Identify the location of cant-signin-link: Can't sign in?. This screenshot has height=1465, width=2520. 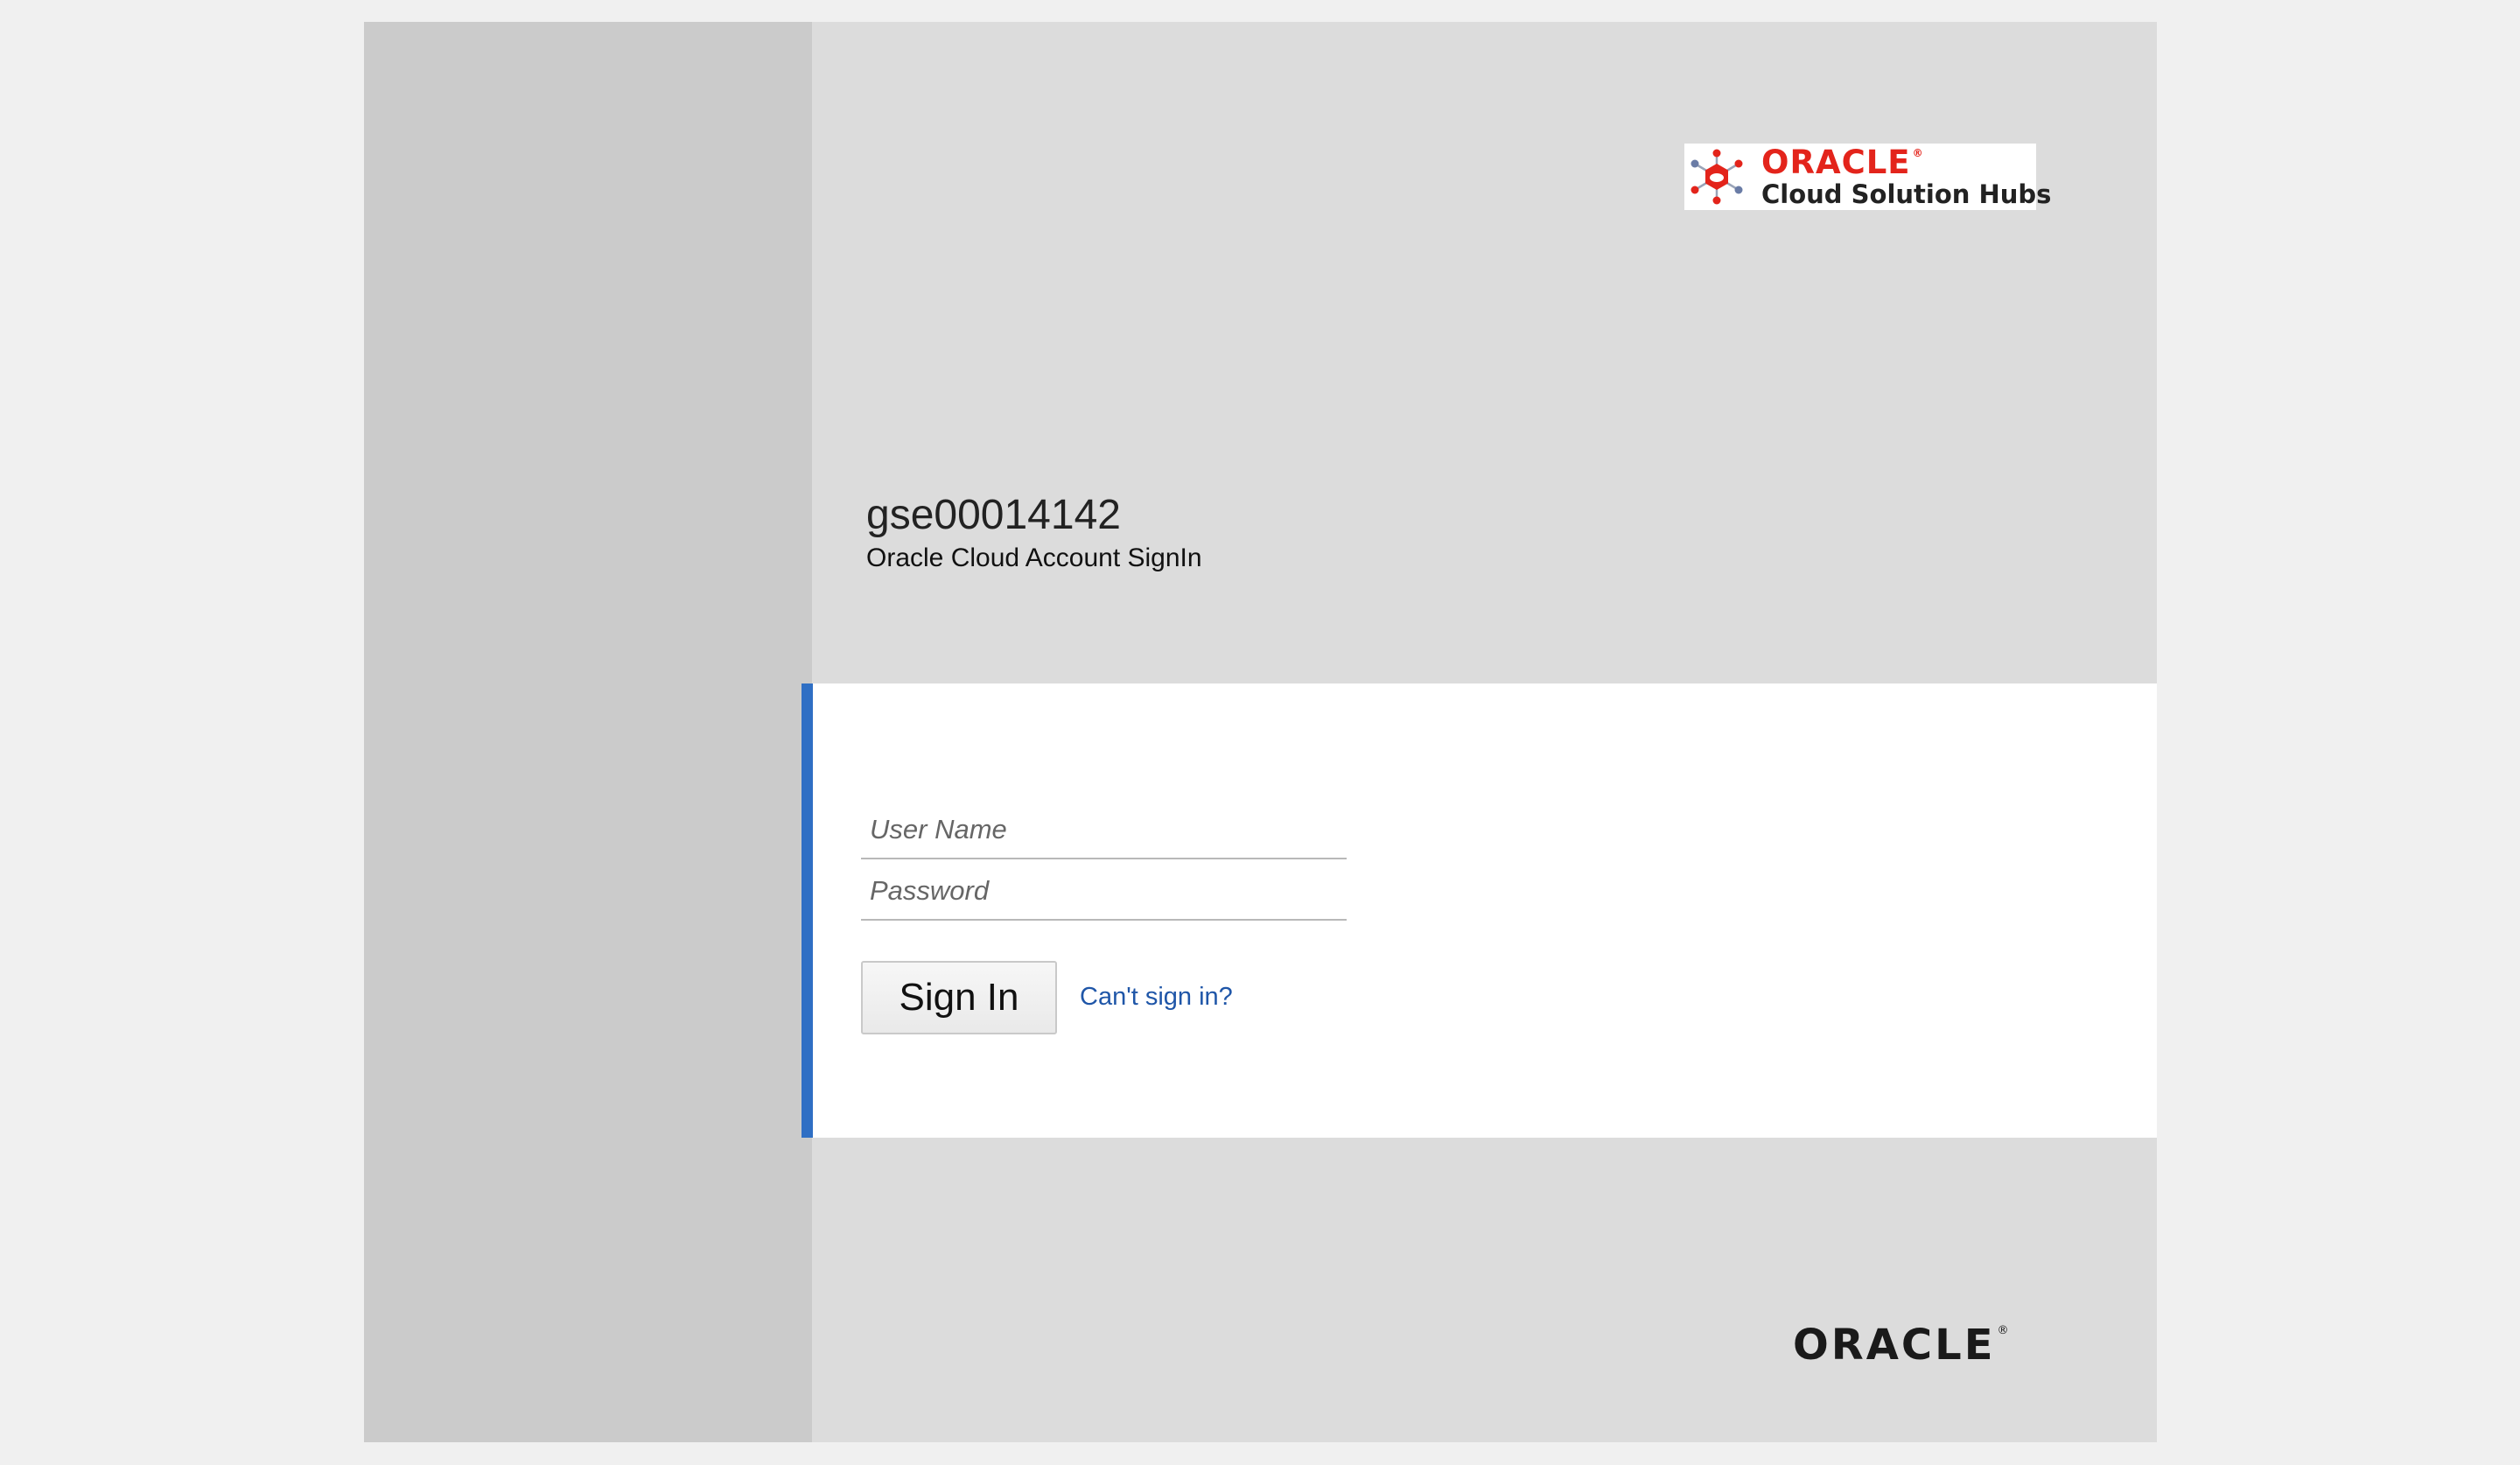
(1156, 997).